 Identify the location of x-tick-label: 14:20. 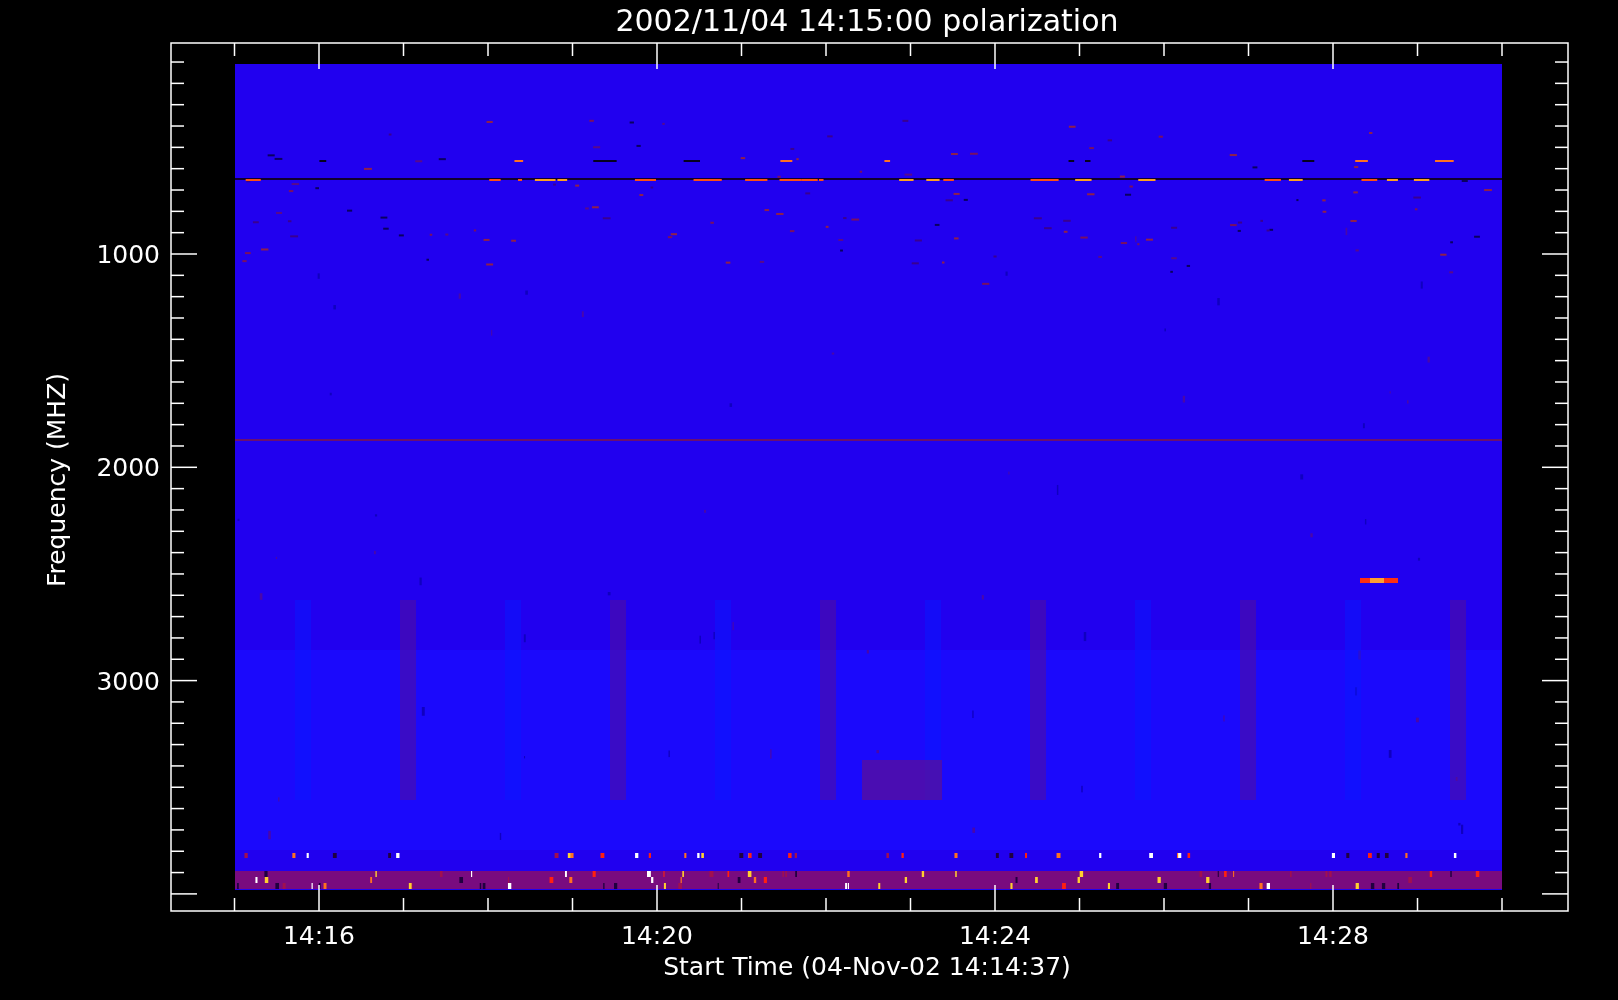
(657, 935).